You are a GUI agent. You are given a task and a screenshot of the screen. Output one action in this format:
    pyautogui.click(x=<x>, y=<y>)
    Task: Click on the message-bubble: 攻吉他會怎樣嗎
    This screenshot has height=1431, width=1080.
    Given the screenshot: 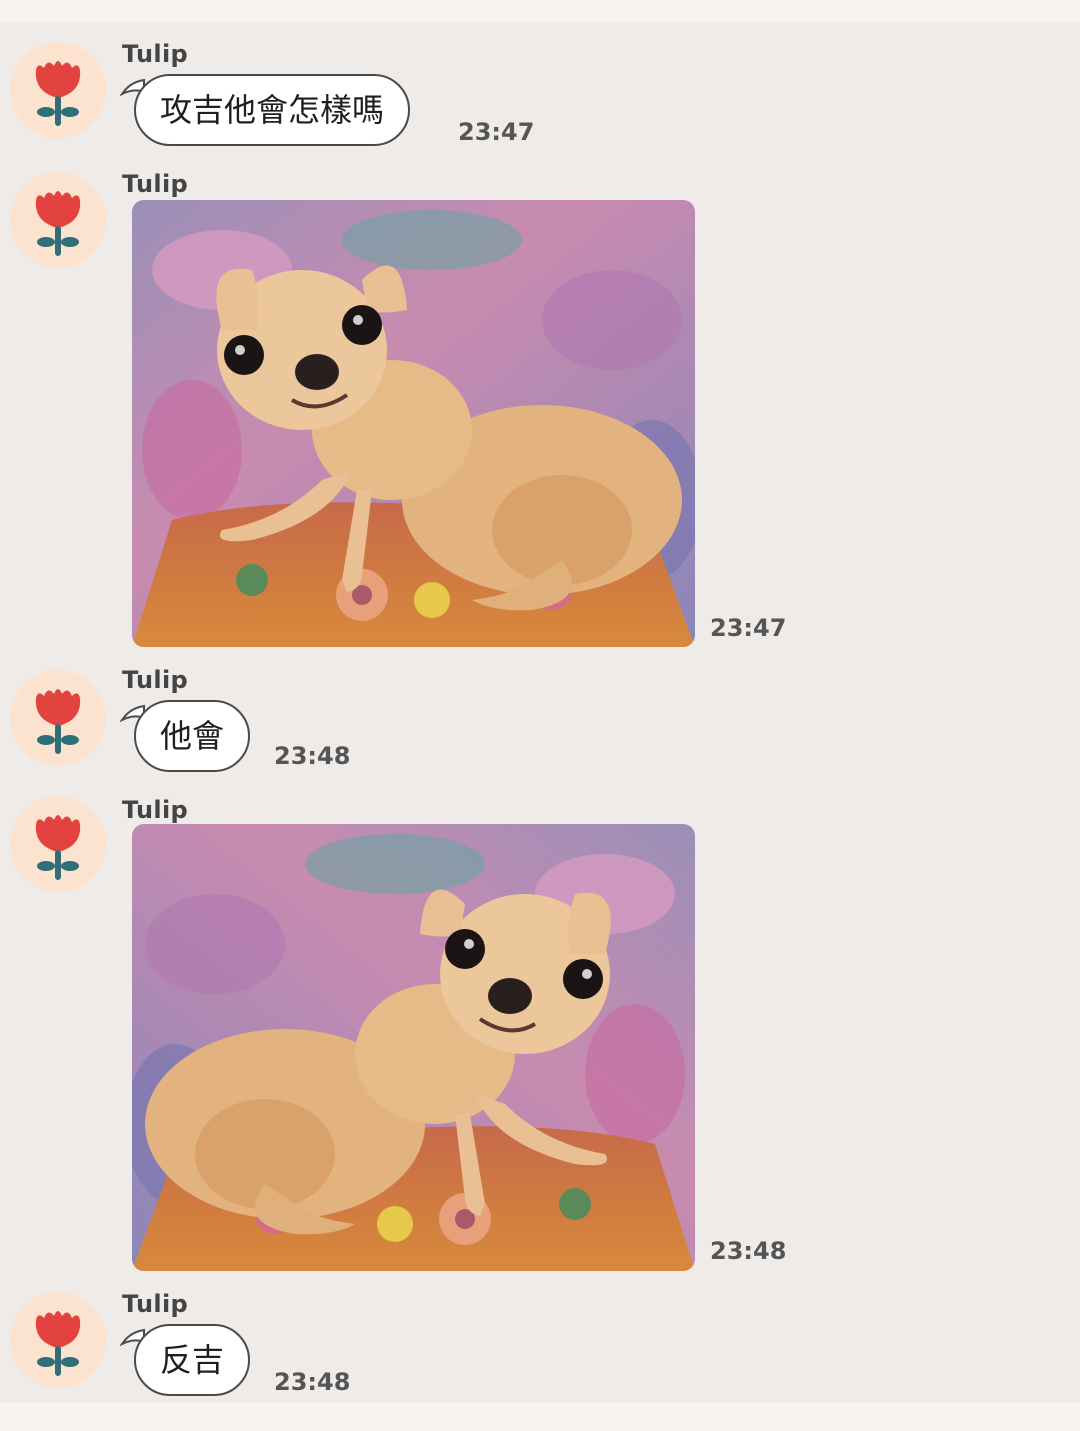 What is the action you would take?
    pyautogui.click(x=272, y=110)
    